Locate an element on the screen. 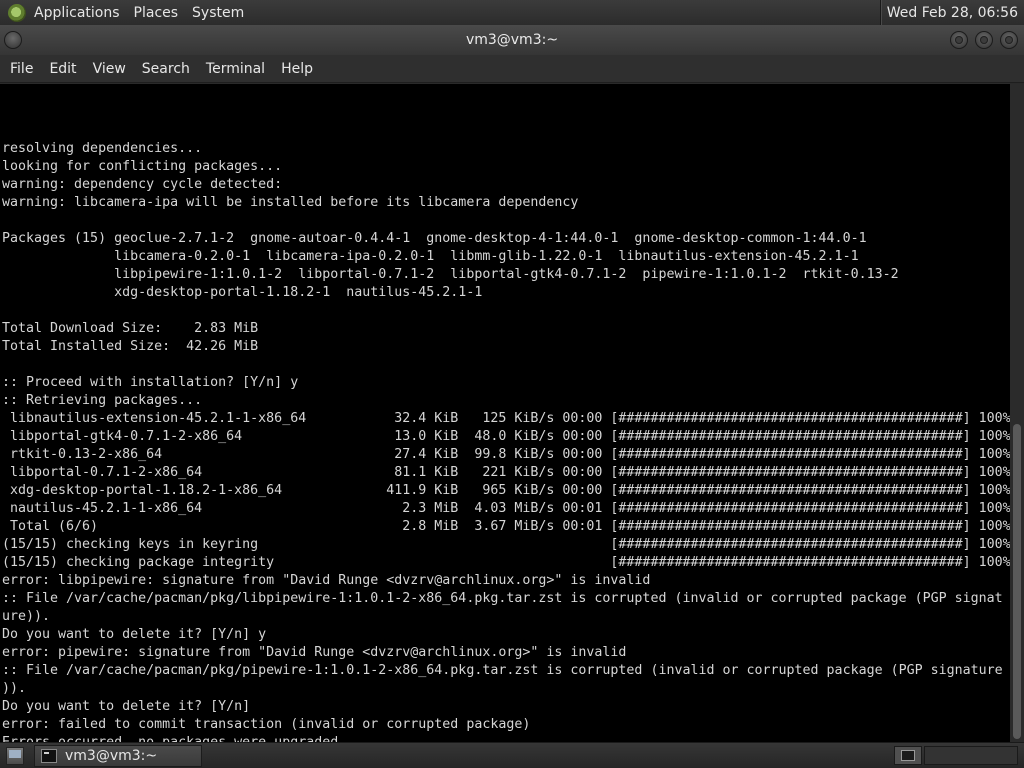 Image resolution: width=1024 pixels, height=768 pixels. gnome-foot-logo-icon is located at coordinates (17, 12).